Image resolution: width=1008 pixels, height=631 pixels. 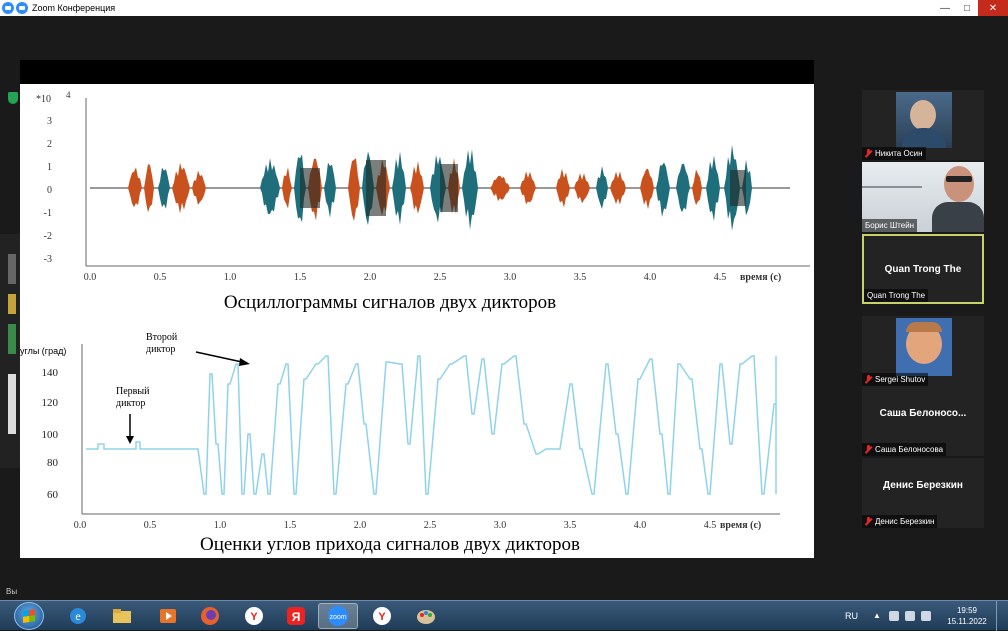 What do you see at coordinates (122, 616) in the screenshot?
I see `file-explorer-icon` at bounding box center [122, 616].